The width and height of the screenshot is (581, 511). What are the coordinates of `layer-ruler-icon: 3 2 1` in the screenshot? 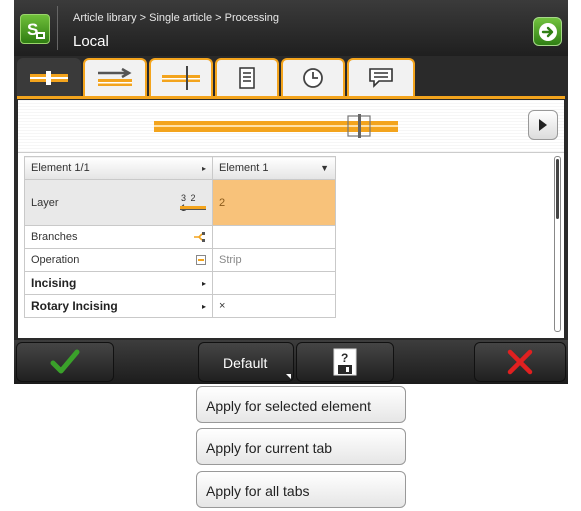 It's located at (193, 203).